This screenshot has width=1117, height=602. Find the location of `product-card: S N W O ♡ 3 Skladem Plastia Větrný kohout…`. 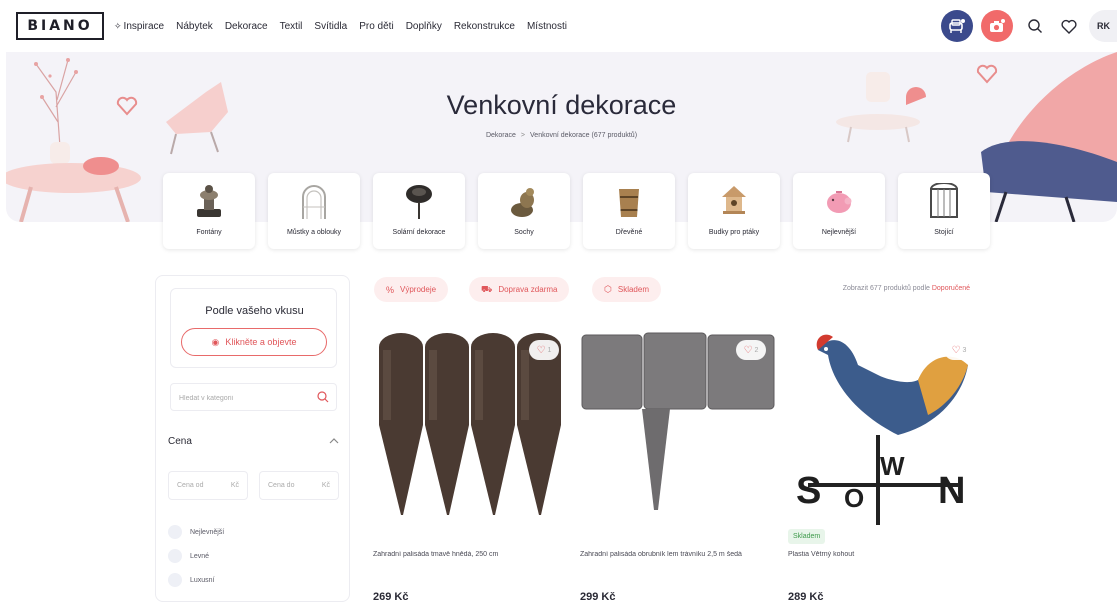

product-card: S N W O ♡ 3 Skladem Plastia Větrný kohout… is located at coordinates (887, 463).